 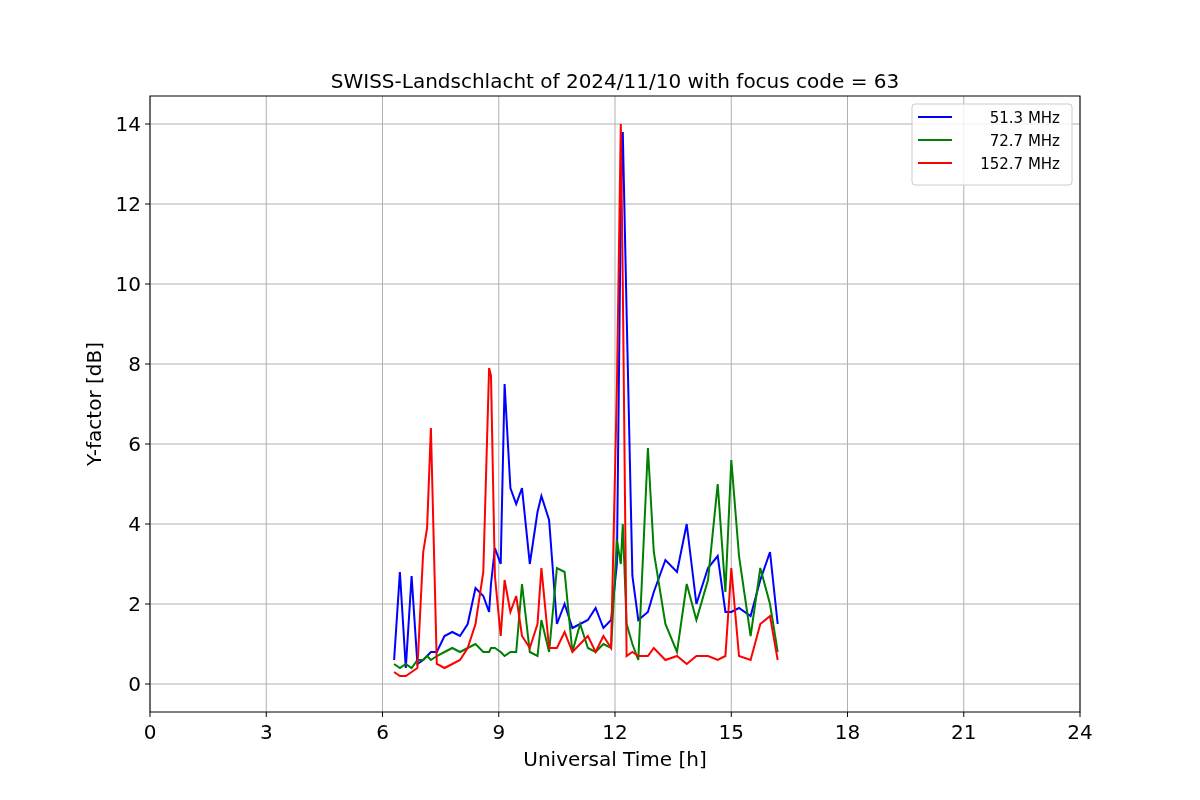 What do you see at coordinates (128, 284) in the screenshot?
I see `tick-label: 10` at bounding box center [128, 284].